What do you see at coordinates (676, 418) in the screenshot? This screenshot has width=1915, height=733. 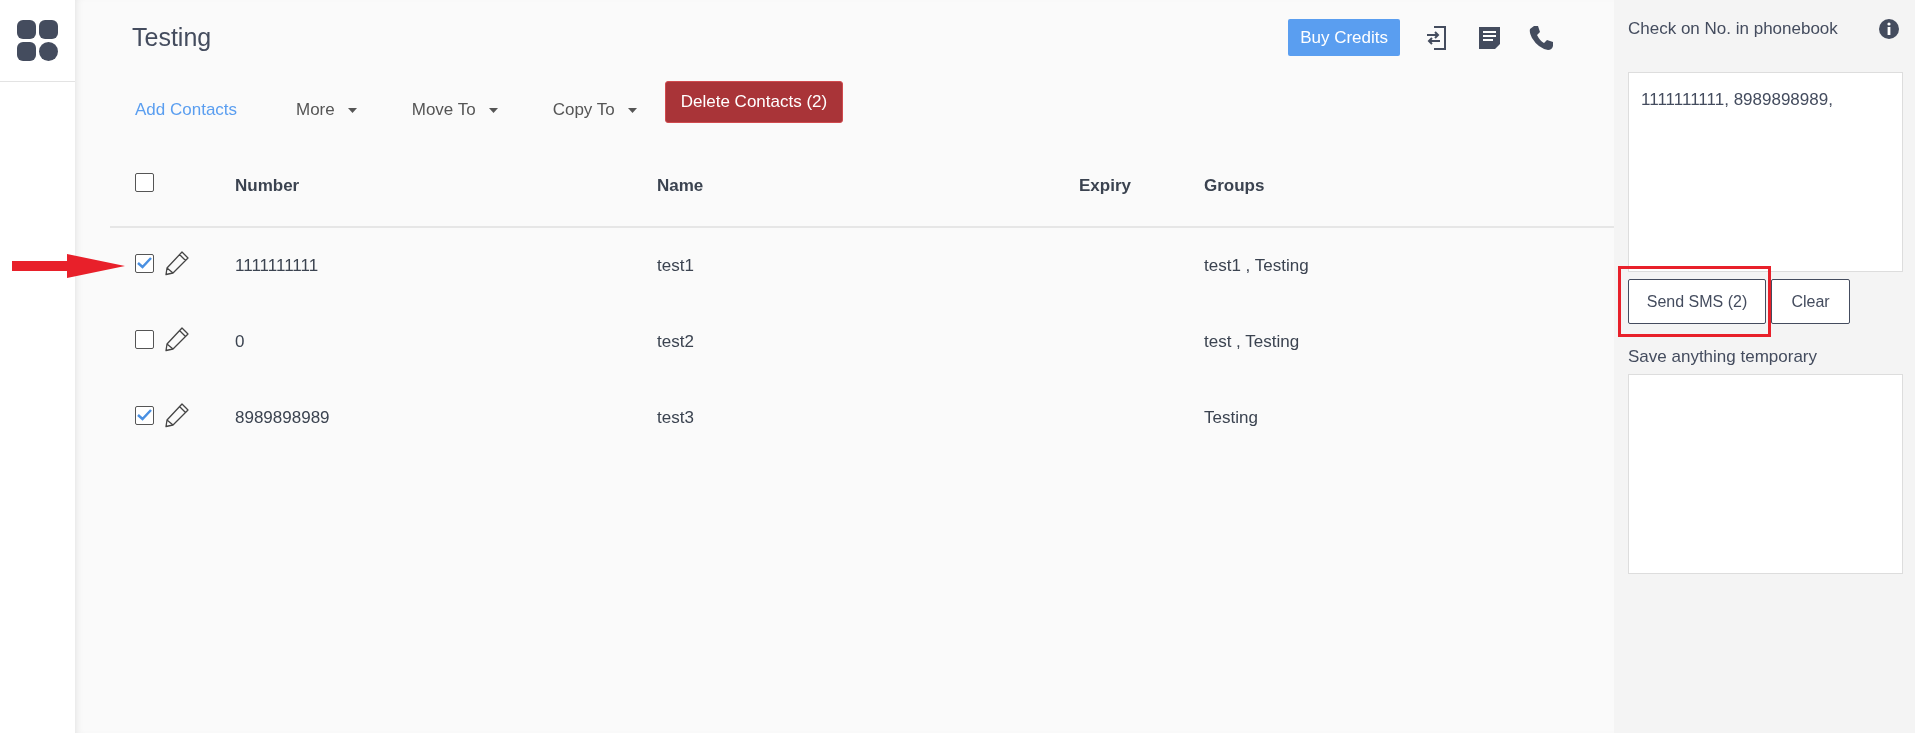 I see `name-cell-text: test3` at bounding box center [676, 418].